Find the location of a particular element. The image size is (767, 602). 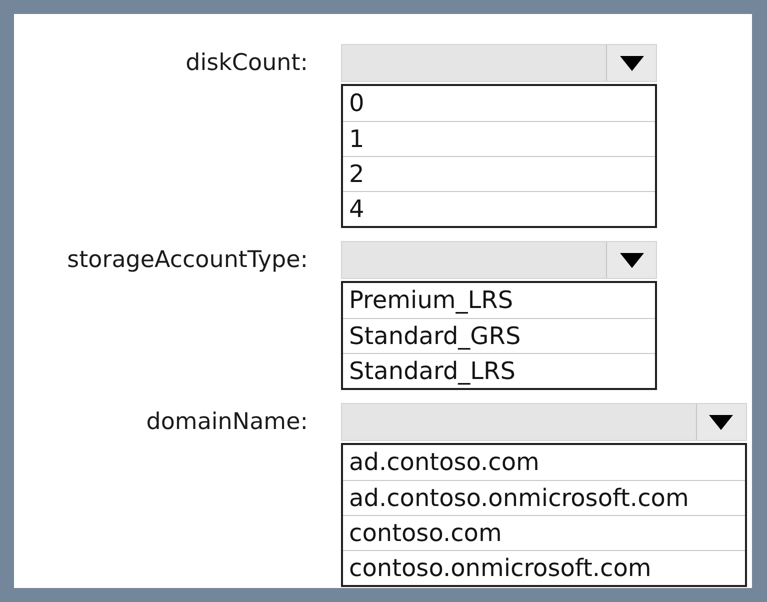

dropdown-option: Standard_GRS is located at coordinates (499, 335).